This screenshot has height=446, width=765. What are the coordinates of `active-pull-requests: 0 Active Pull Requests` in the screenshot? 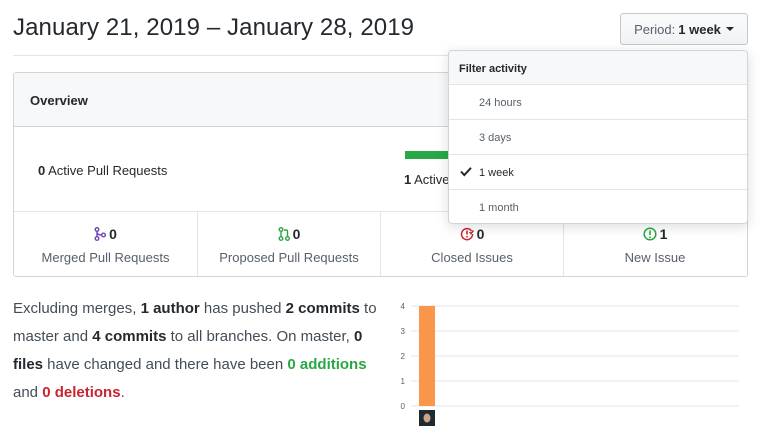 It's located at (102, 170).